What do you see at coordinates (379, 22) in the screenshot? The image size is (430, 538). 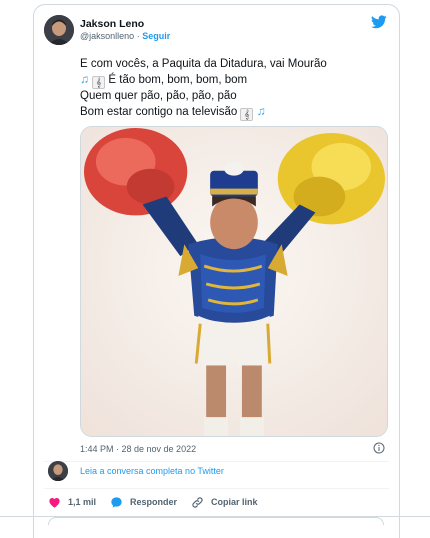 I see `twitter-bird-icon` at bounding box center [379, 22].